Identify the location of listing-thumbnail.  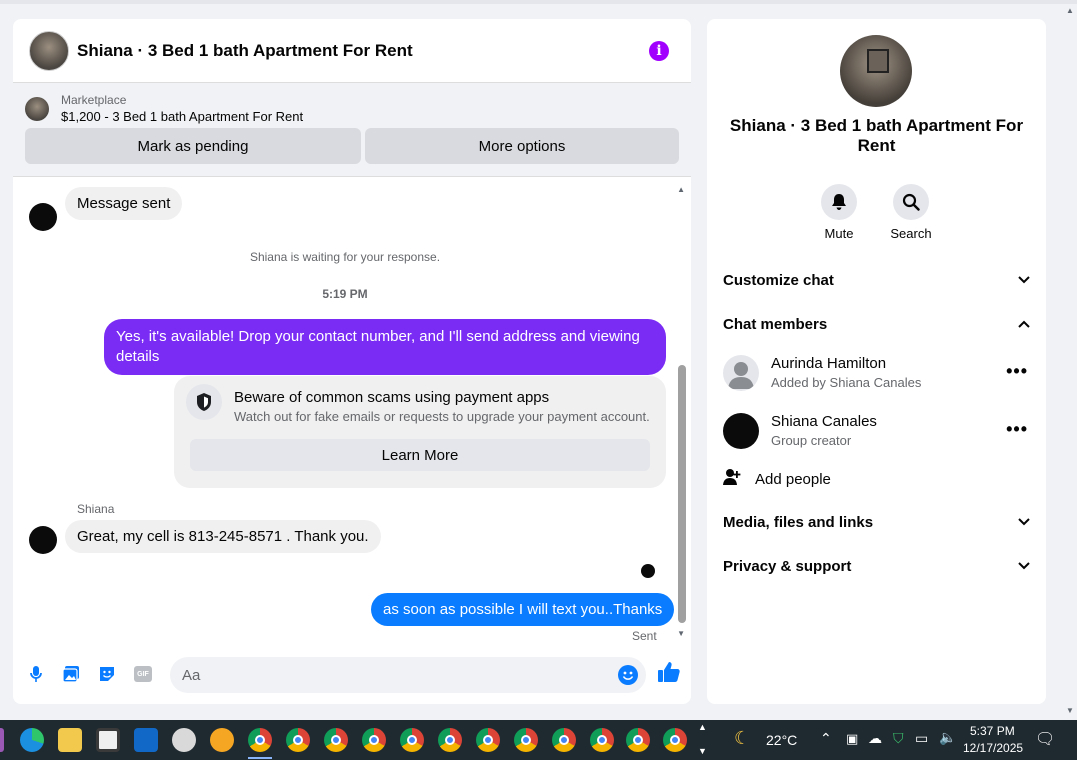
(37, 108).